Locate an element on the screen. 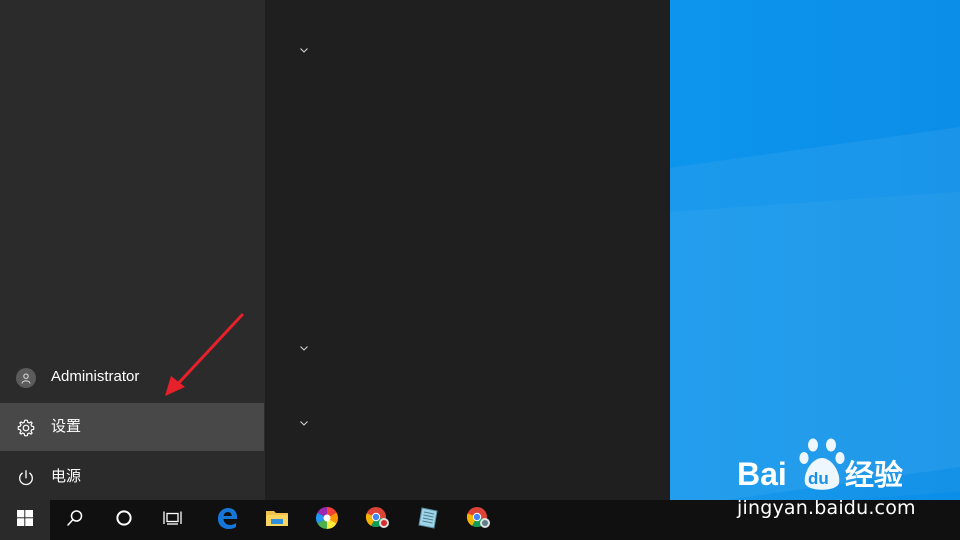 The height and width of the screenshot is (540, 960). baidu-jingyan-watermark: Bai du 经验 jingyan.baidu.com is located at coordinates (835, 478).